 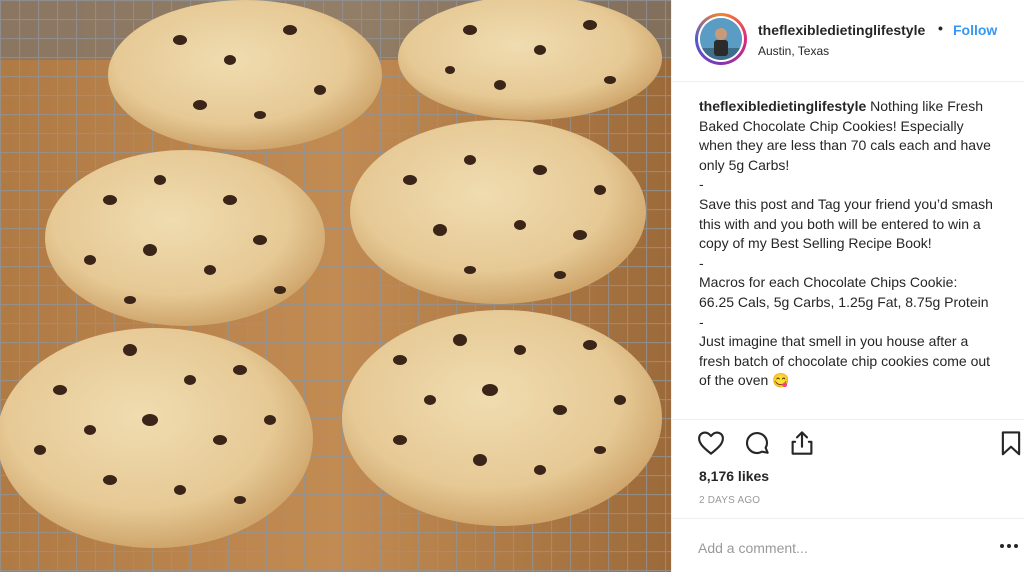 What do you see at coordinates (802, 443) in the screenshot?
I see `share-icon` at bounding box center [802, 443].